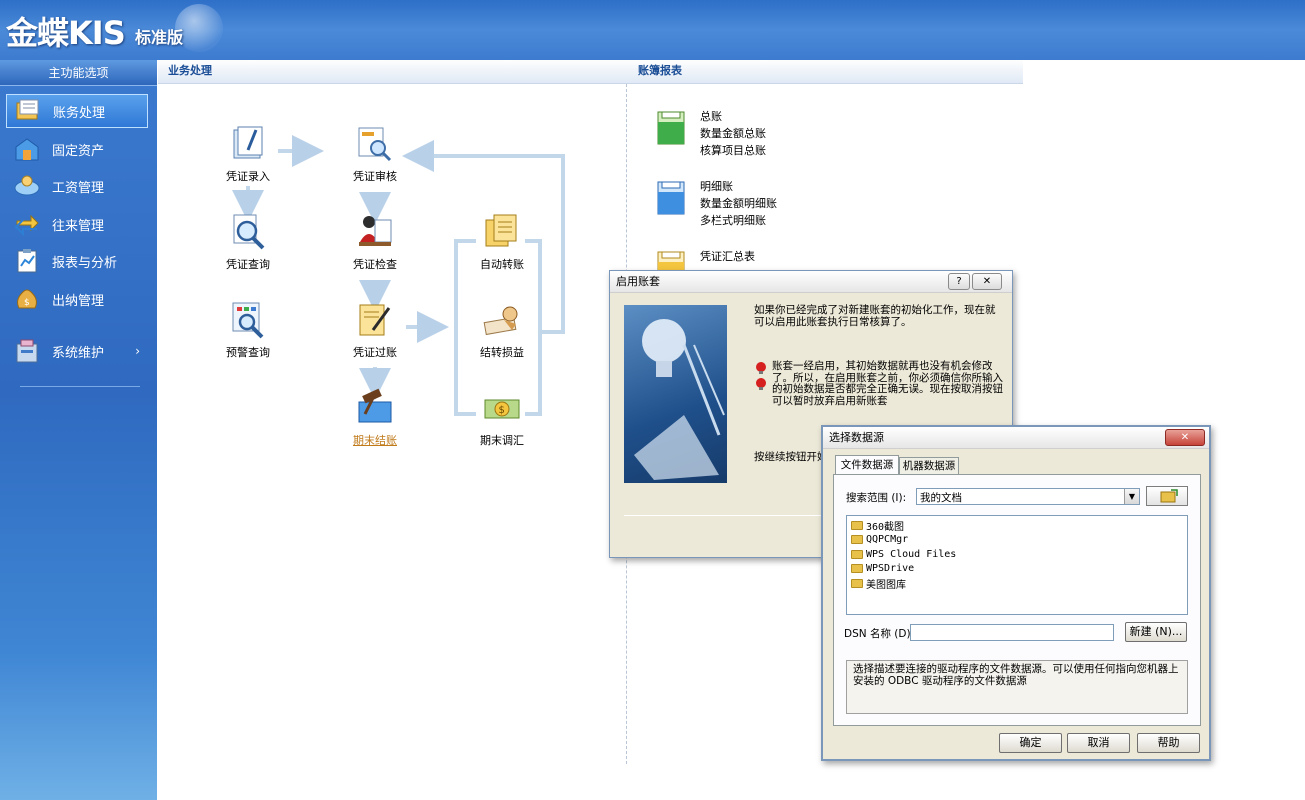 The height and width of the screenshot is (800, 1305). What do you see at coordinates (375, 264) in the screenshot?
I see `flow-label: 凭证检查` at bounding box center [375, 264].